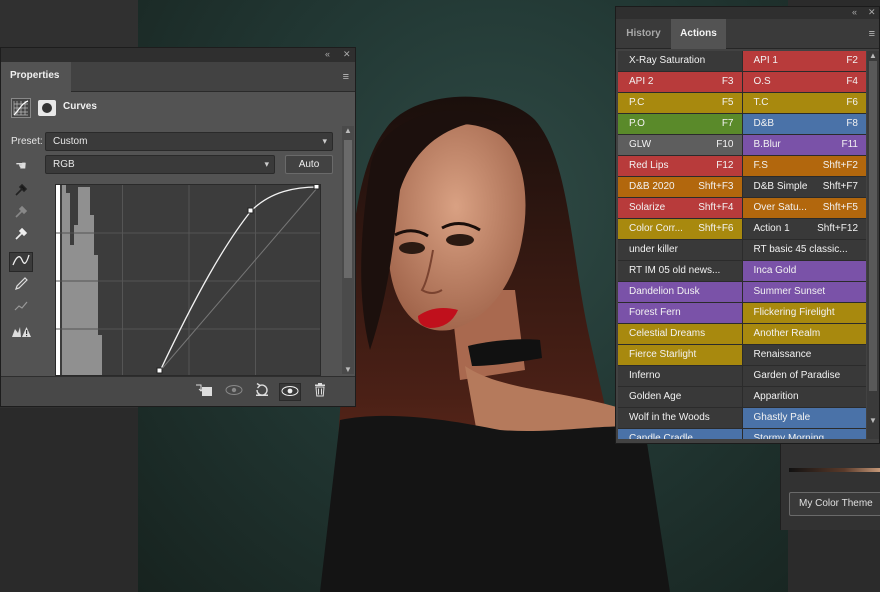  I want to click on action-button: D&B Simple Shft+F7, so click(804, 187).